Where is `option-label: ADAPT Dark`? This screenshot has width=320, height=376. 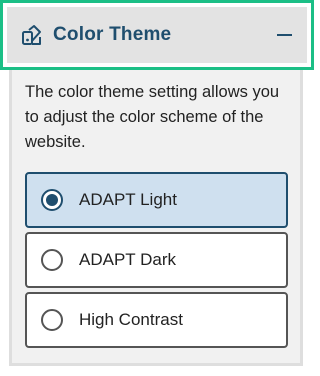
option-label: ADAPT Dark is located at coordinates (127, 259).